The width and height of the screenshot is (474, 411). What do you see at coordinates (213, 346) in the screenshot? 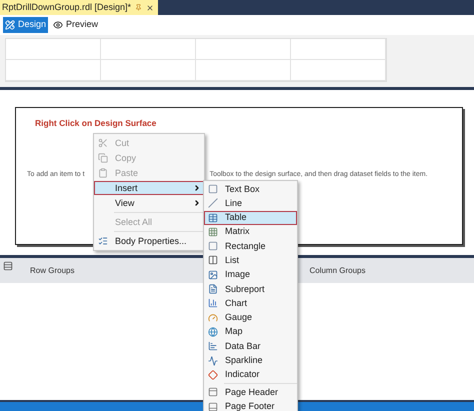
I see `data-bar-icon` at bounding box center [213, 346].